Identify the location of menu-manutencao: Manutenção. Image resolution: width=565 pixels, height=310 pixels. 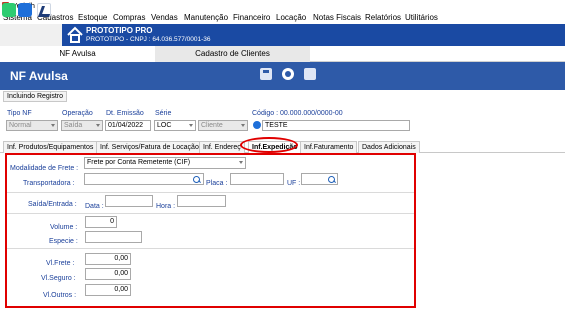
(206, 17).